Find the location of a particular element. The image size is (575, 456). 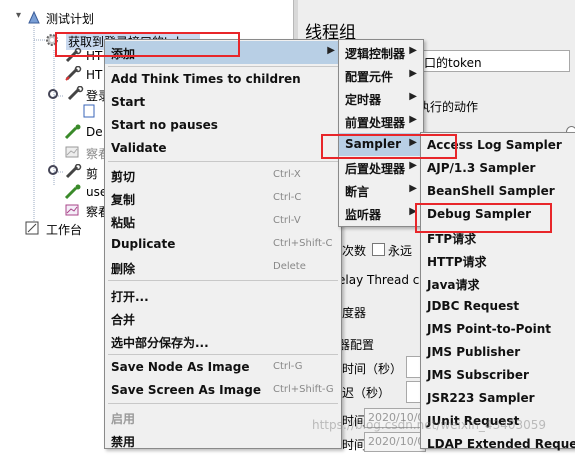

menu-item-start: Start is located at coordinates (223, 102).